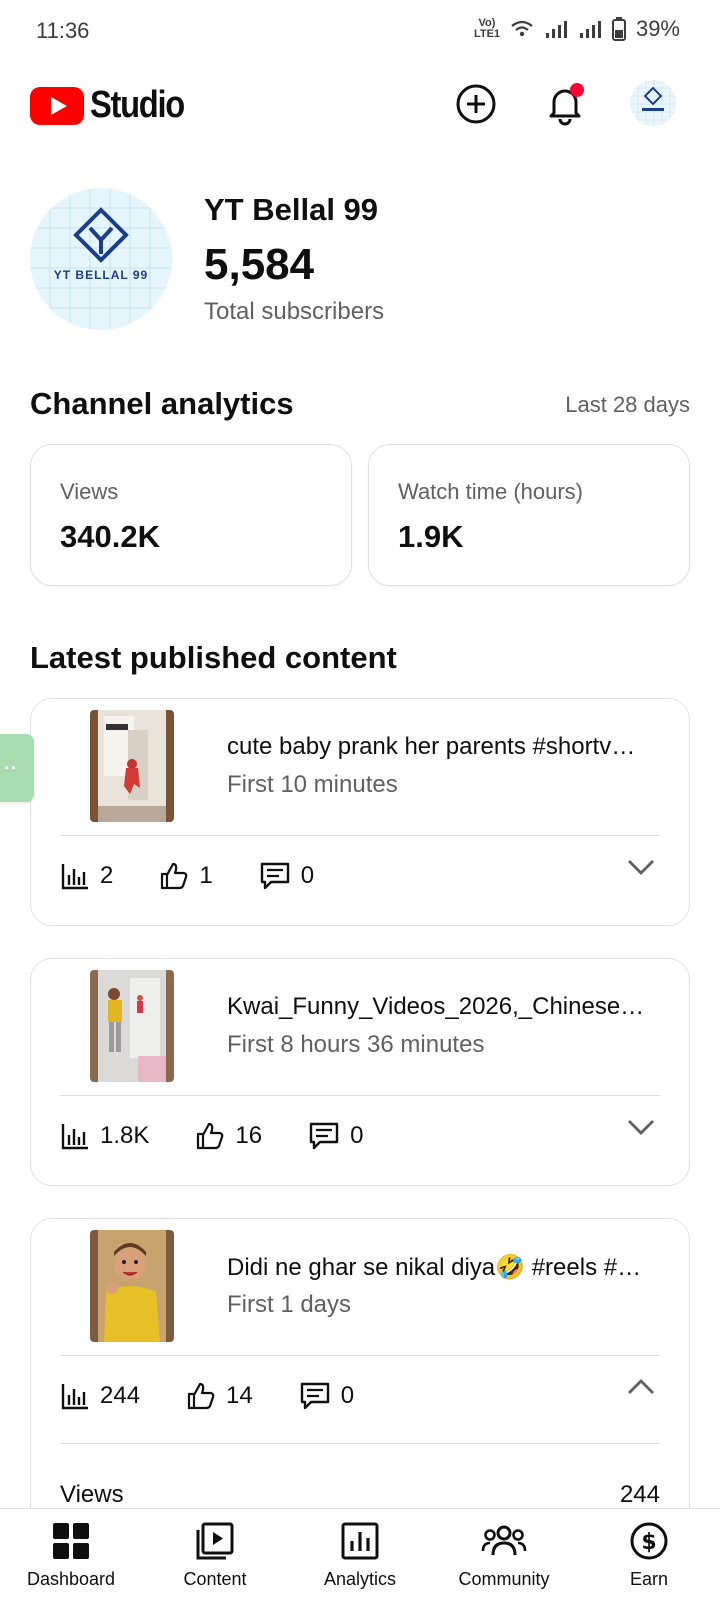 The height and width of the screenshot is (1600, 720). Describe the element at coordinates (504, 1579) in the screenshot. I see `nav-label: Community` at that location.